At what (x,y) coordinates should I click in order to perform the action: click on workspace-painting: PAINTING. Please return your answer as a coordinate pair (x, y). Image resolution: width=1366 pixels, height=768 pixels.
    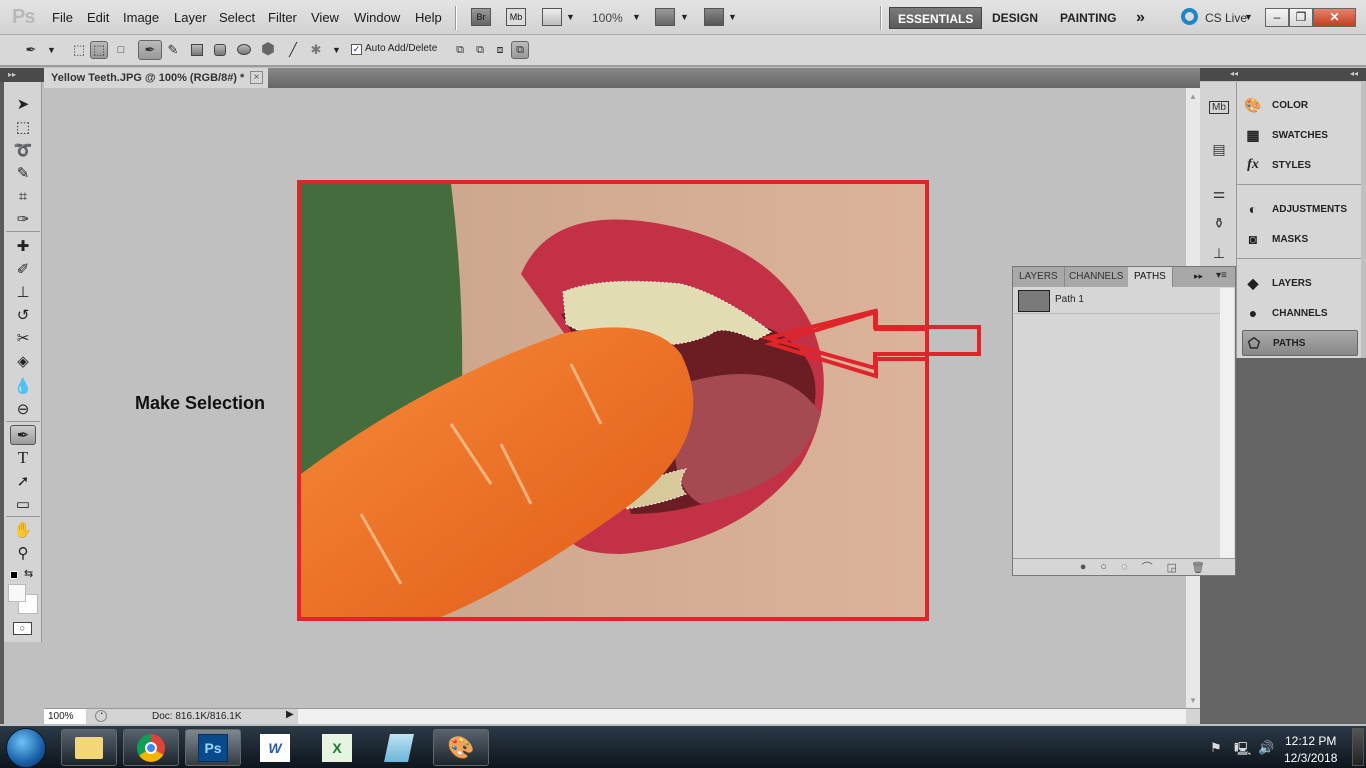
    Looking at the image, I should click on (1088, 18).